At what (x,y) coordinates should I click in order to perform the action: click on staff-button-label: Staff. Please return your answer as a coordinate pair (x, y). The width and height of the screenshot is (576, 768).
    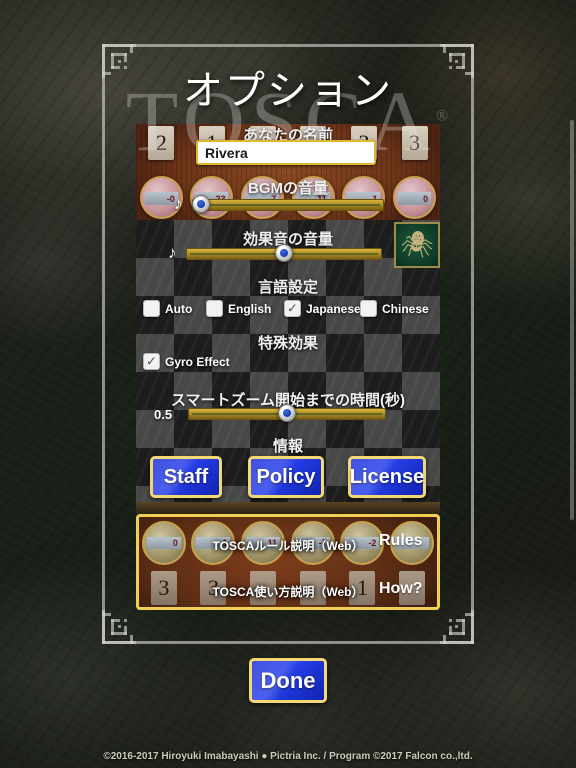
    Looking at the image, I should click on (186, 476).